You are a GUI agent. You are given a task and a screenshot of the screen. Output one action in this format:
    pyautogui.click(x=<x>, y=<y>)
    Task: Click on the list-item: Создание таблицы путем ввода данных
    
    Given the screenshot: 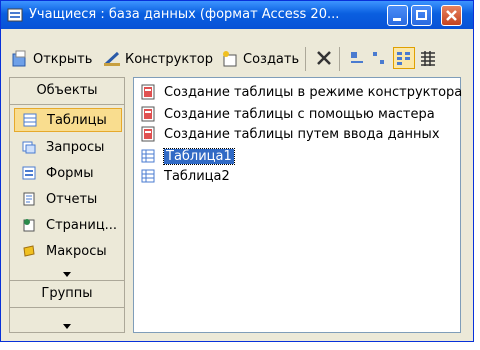 What is the action you would take?
    pyautogui.click(x=290, y=134)
    